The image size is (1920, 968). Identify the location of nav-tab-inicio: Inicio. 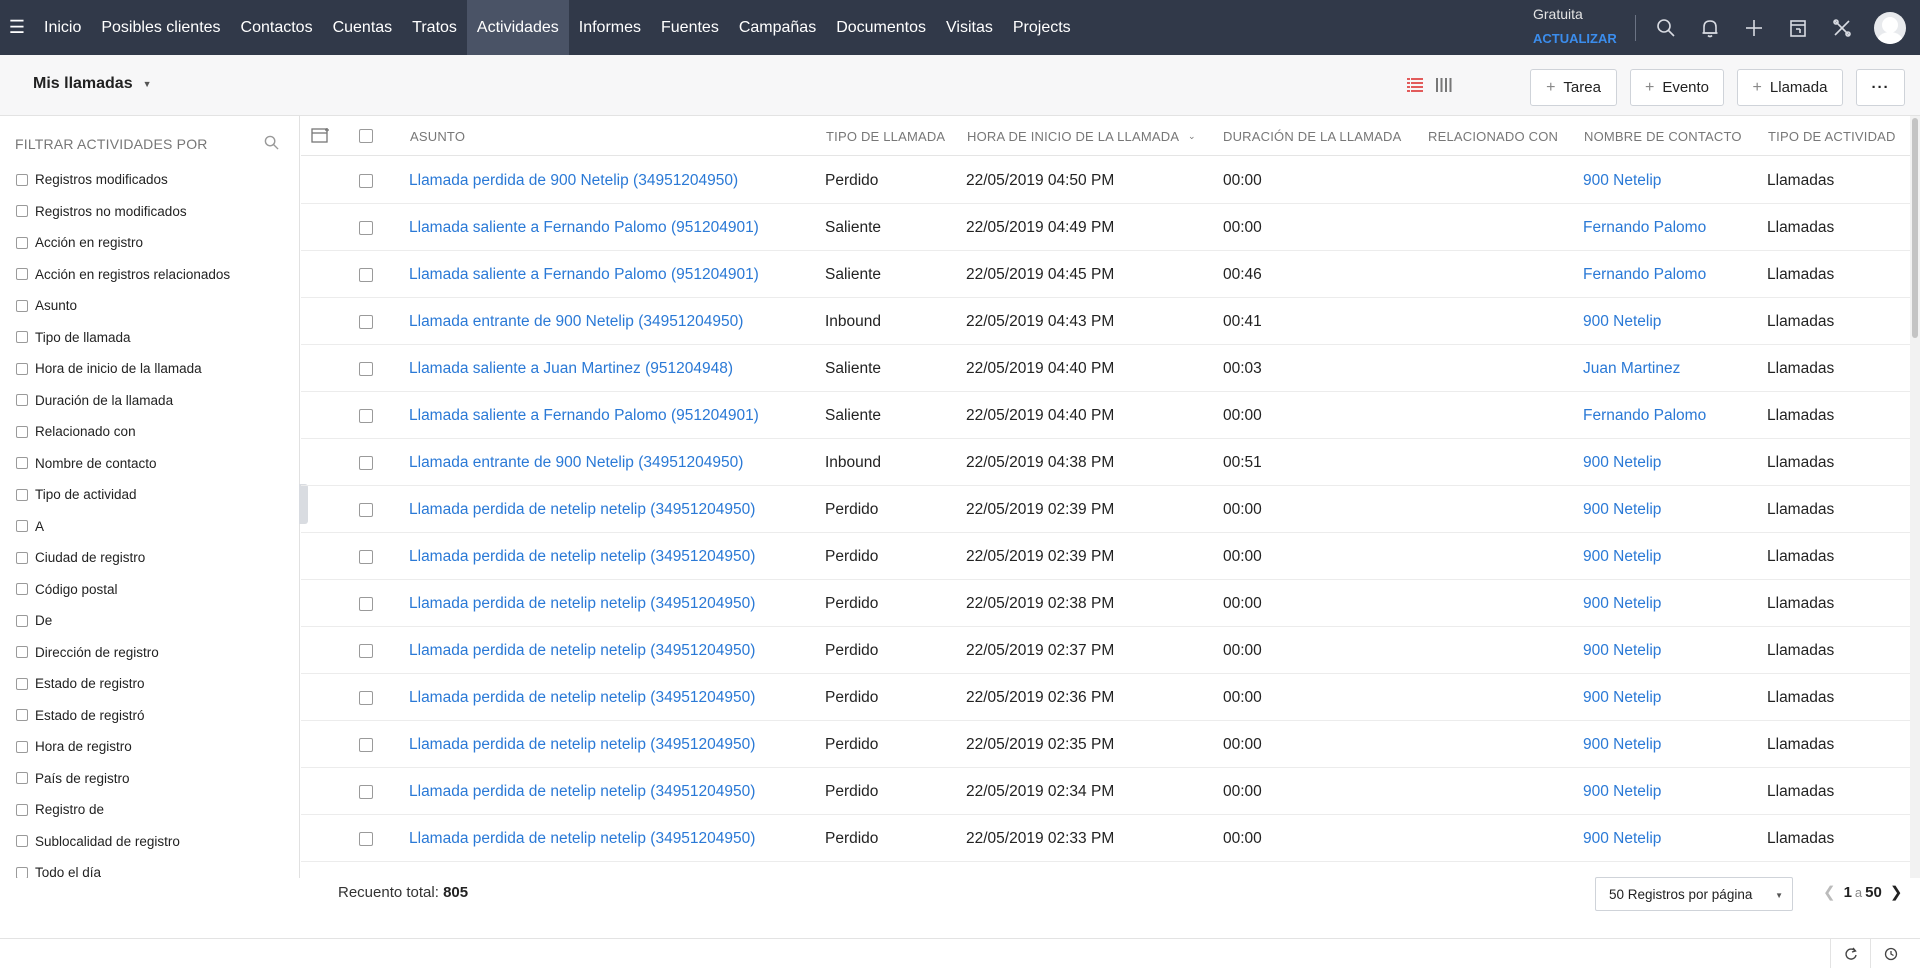
(62, 27).